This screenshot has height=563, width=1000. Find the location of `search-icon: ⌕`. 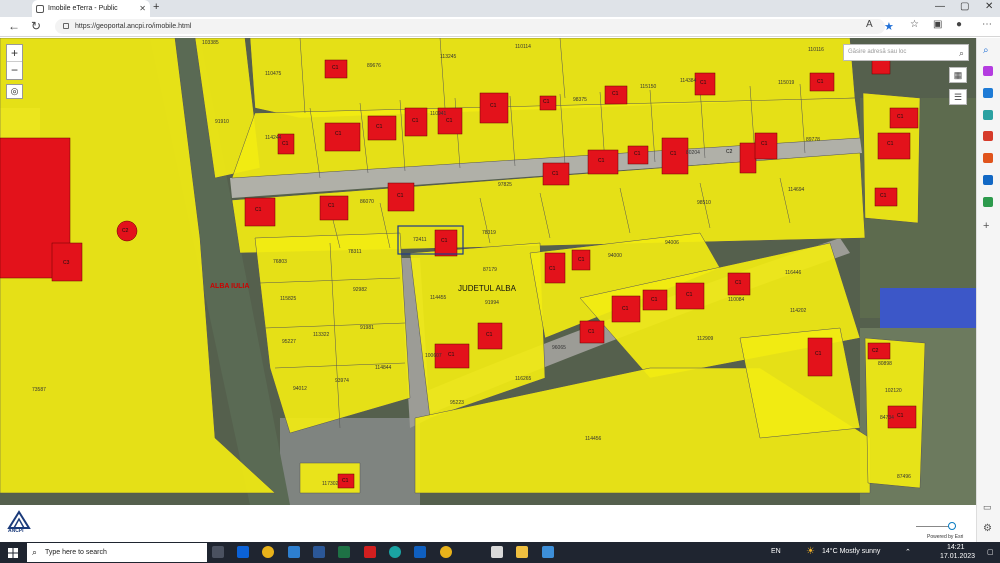

search-icon: ⌕ is located at coordinates (961, 53).